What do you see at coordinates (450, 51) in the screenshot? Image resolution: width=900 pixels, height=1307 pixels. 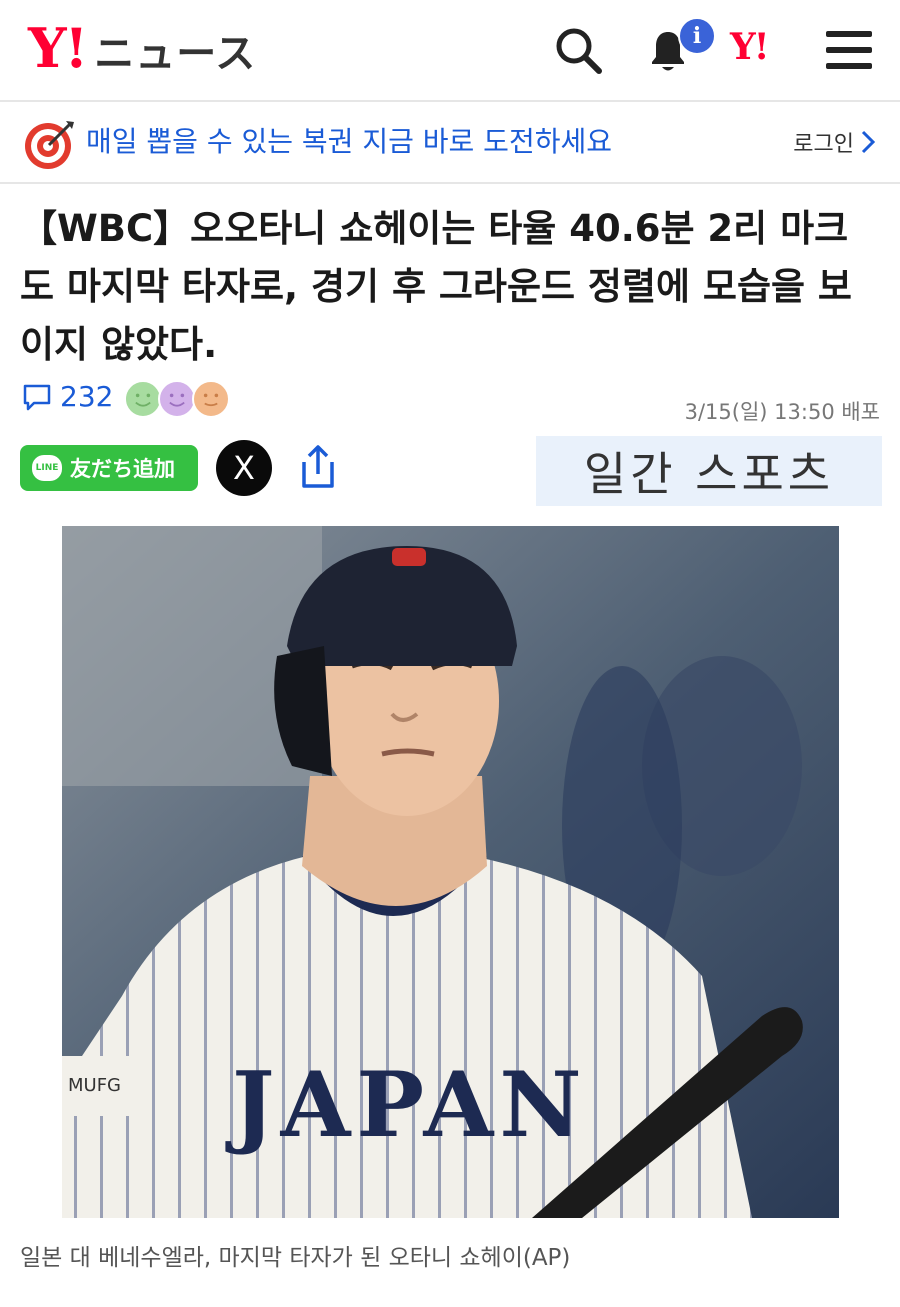 I see `app-header: Y! ニュース i Y!` at bounding box center [450, 51].